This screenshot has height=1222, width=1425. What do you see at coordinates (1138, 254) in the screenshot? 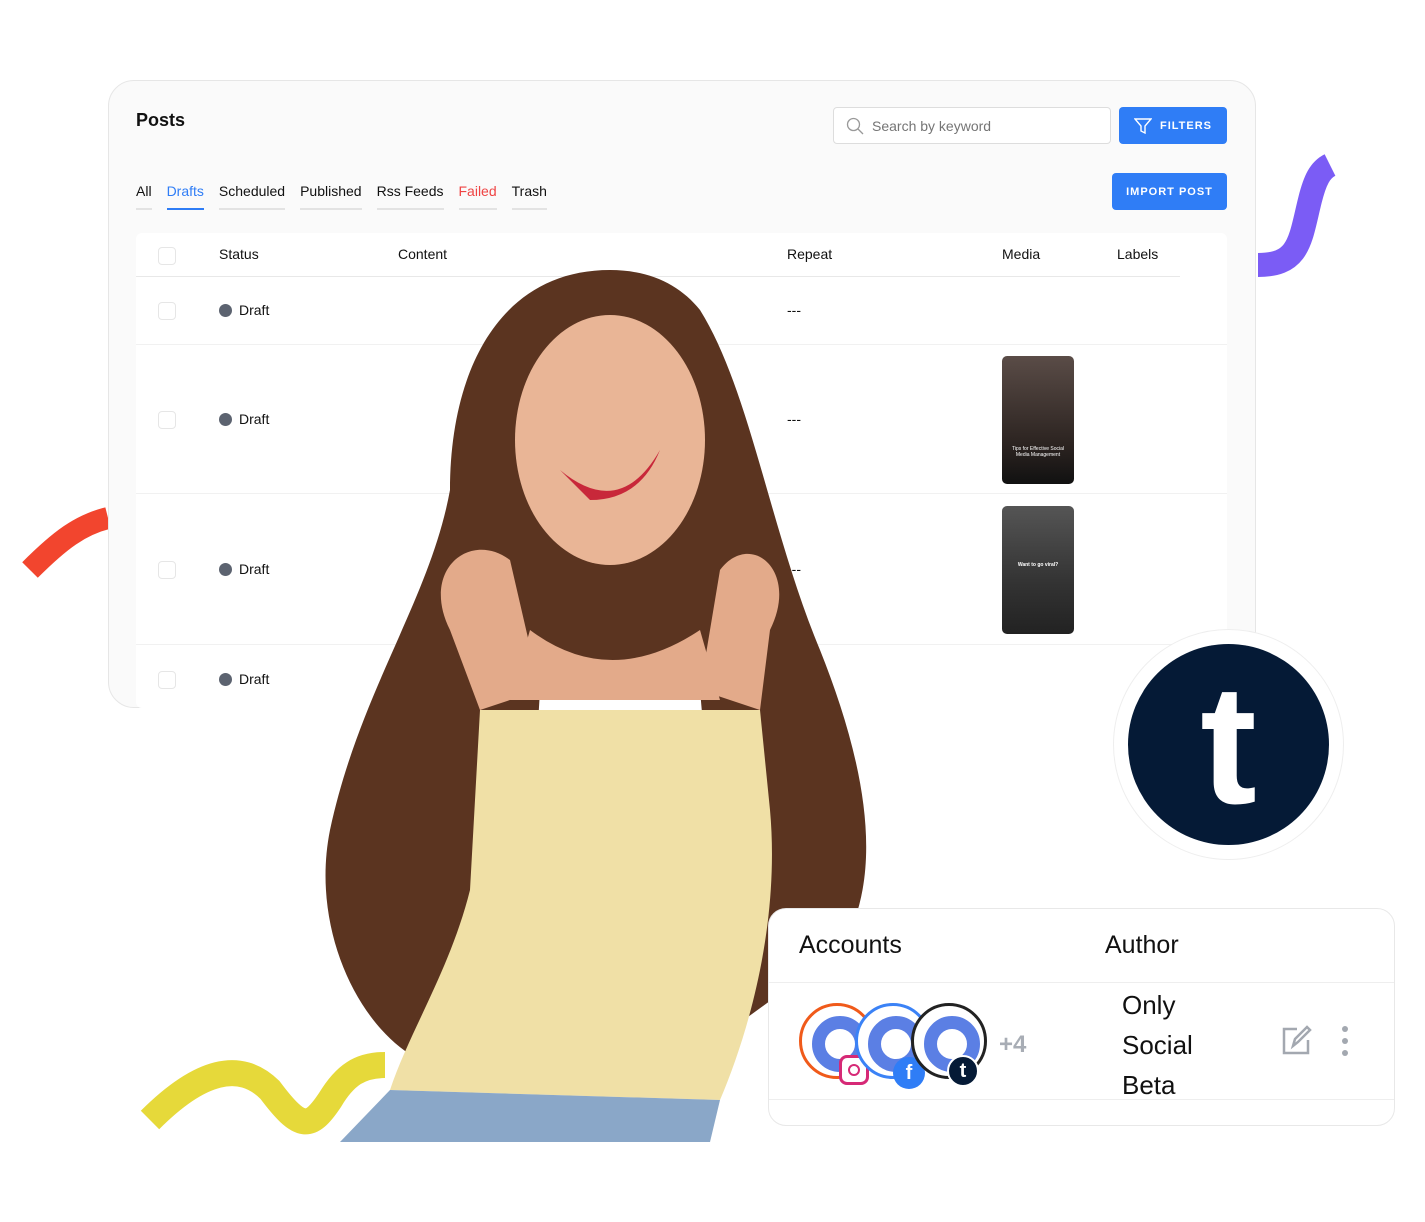
I see `column-labels: Labels` at bounding box center [1138, 254].